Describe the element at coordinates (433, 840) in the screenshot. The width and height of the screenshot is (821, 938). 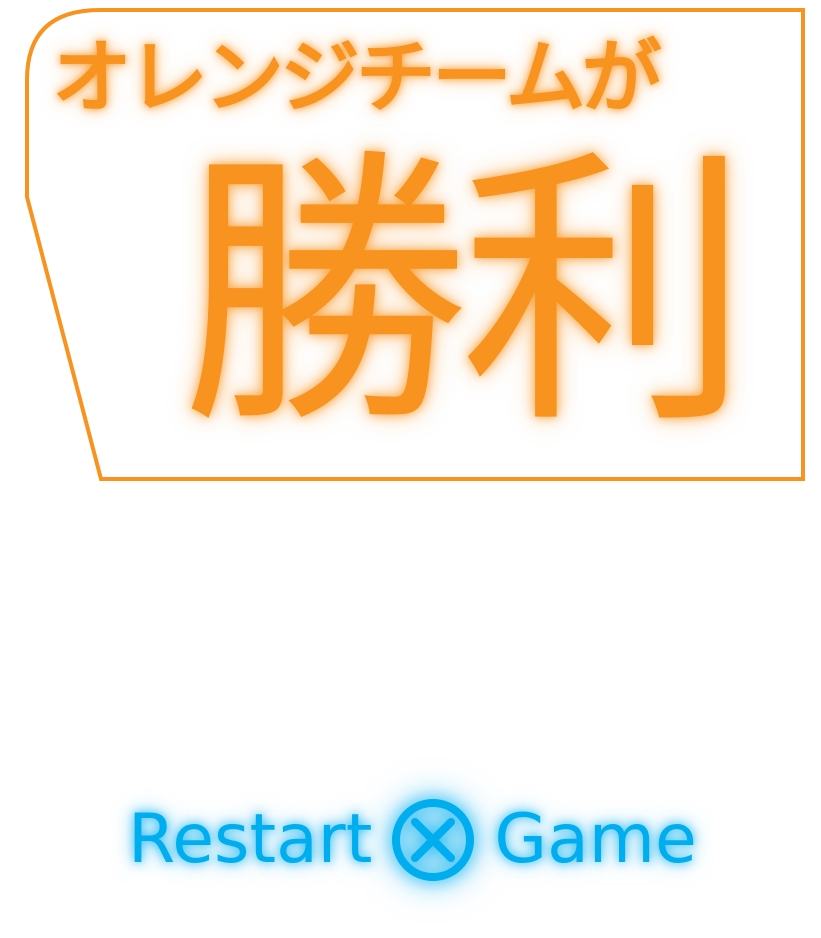
I see `x-button-icon` at that location.